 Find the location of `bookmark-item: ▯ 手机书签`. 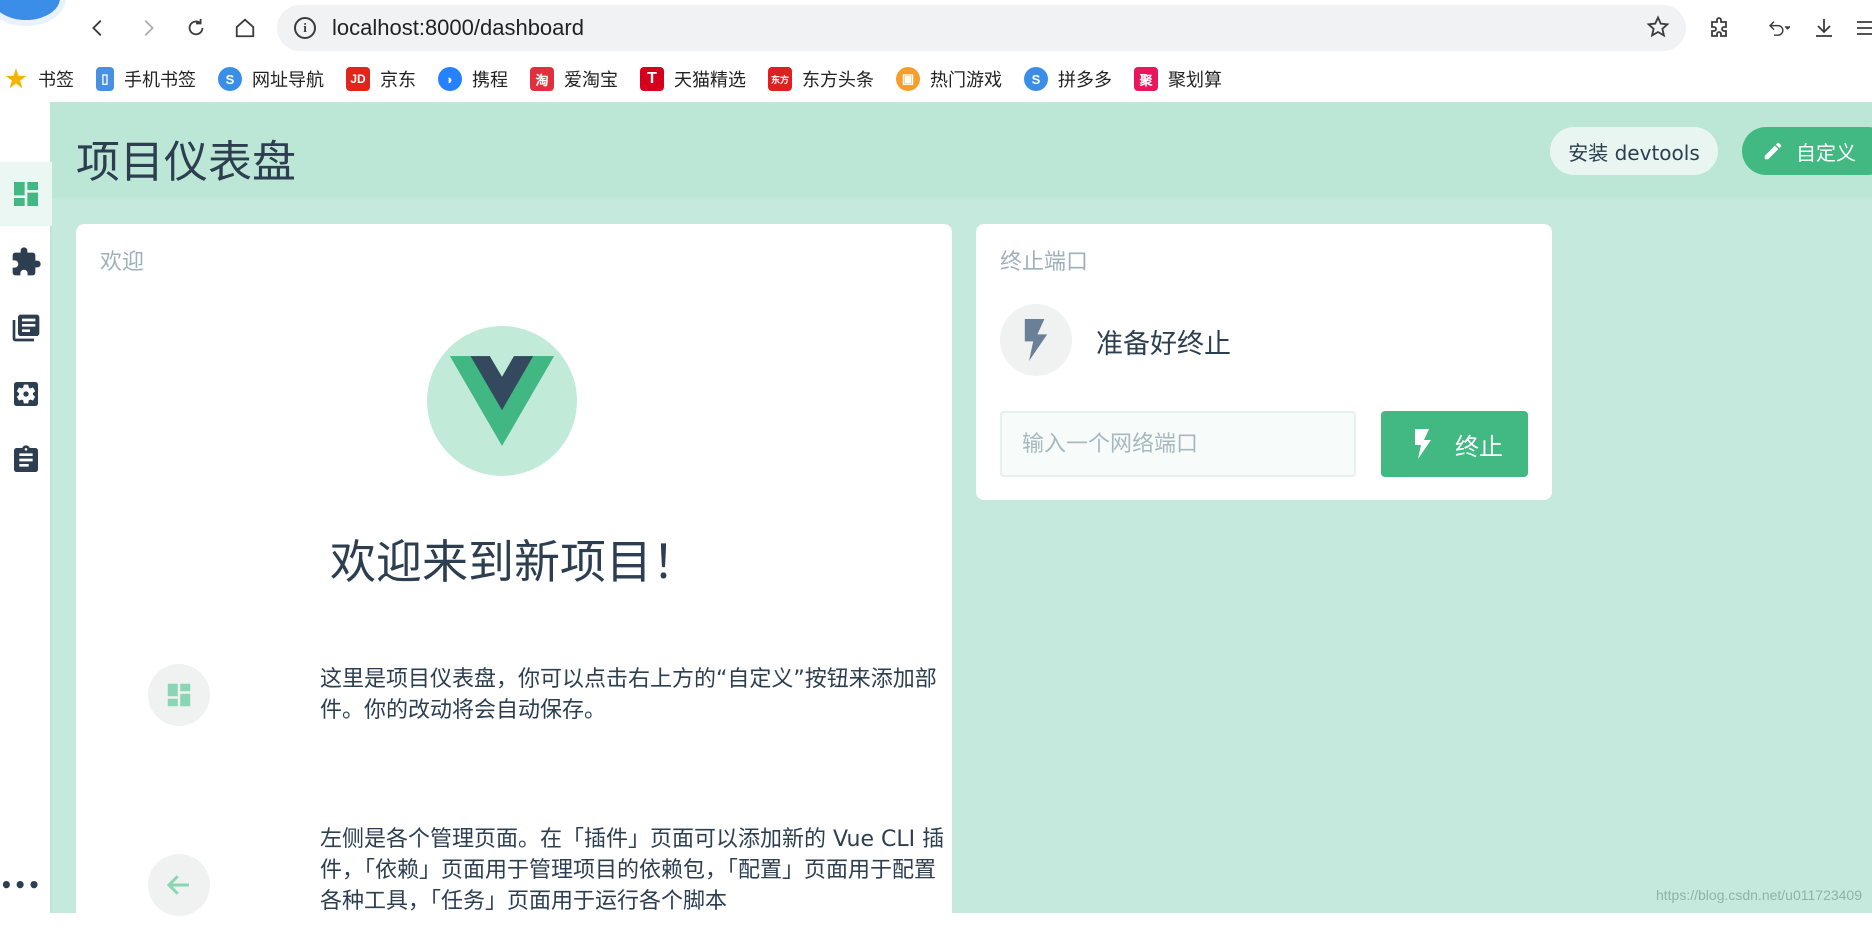

bookmark-item: ▯ 手机书签 is located at coordinates (146, 79).